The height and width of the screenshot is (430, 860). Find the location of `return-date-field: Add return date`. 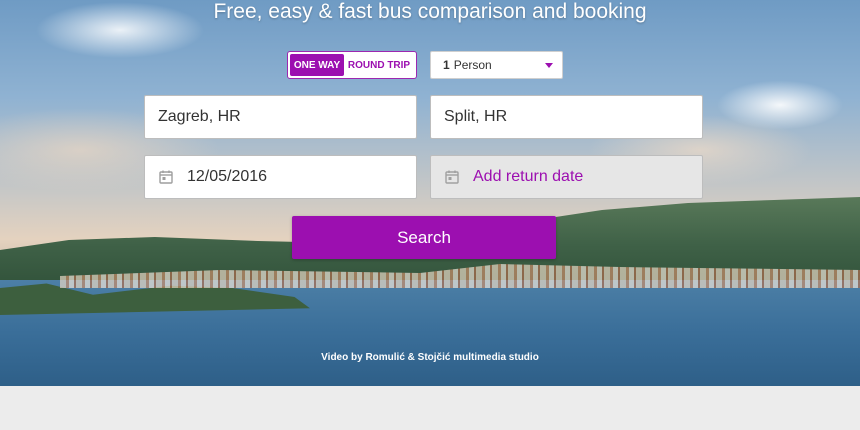

return-date-field: Add return date is located at coordinates (566, 177).